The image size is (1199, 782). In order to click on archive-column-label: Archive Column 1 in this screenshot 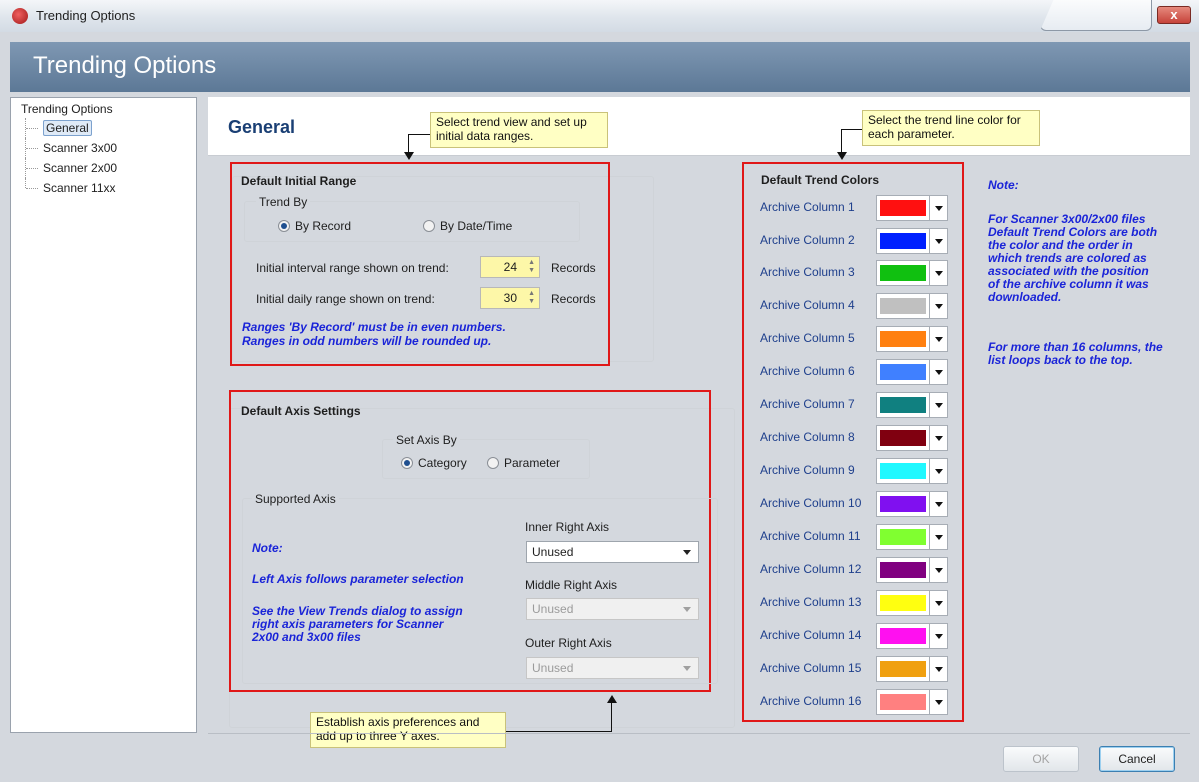, I will do `click(807, 207)`.